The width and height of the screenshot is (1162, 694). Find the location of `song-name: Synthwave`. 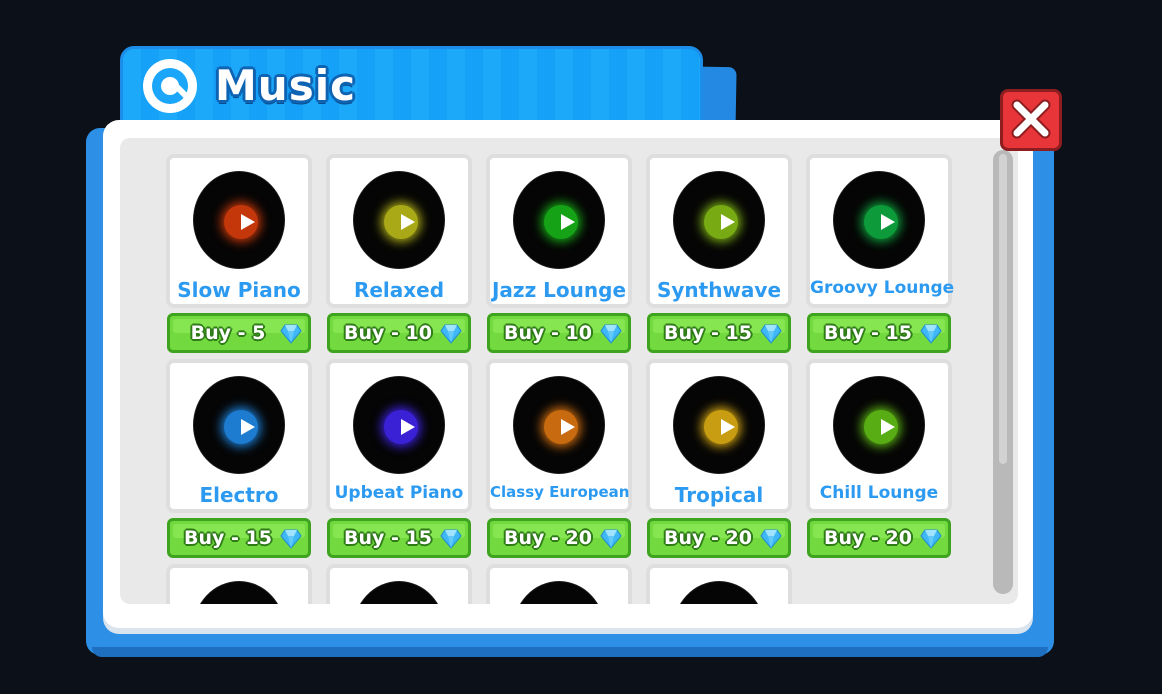

song-name: Synthwave is located at coordinates (719, 290).